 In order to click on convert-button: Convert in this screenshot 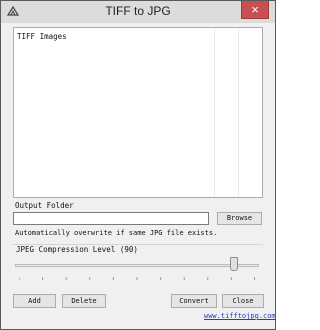, I will do `click(194, 301)`.